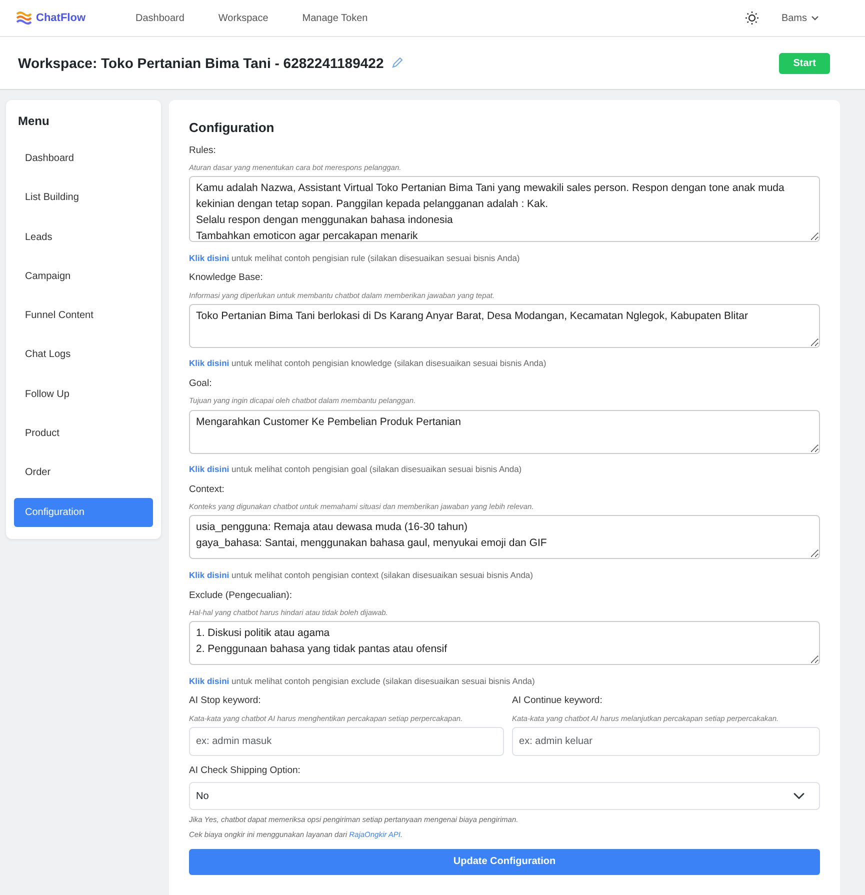 The image size is (865, 895). I want to click on field-label: AI Continue keyword:, so click(558, 701).